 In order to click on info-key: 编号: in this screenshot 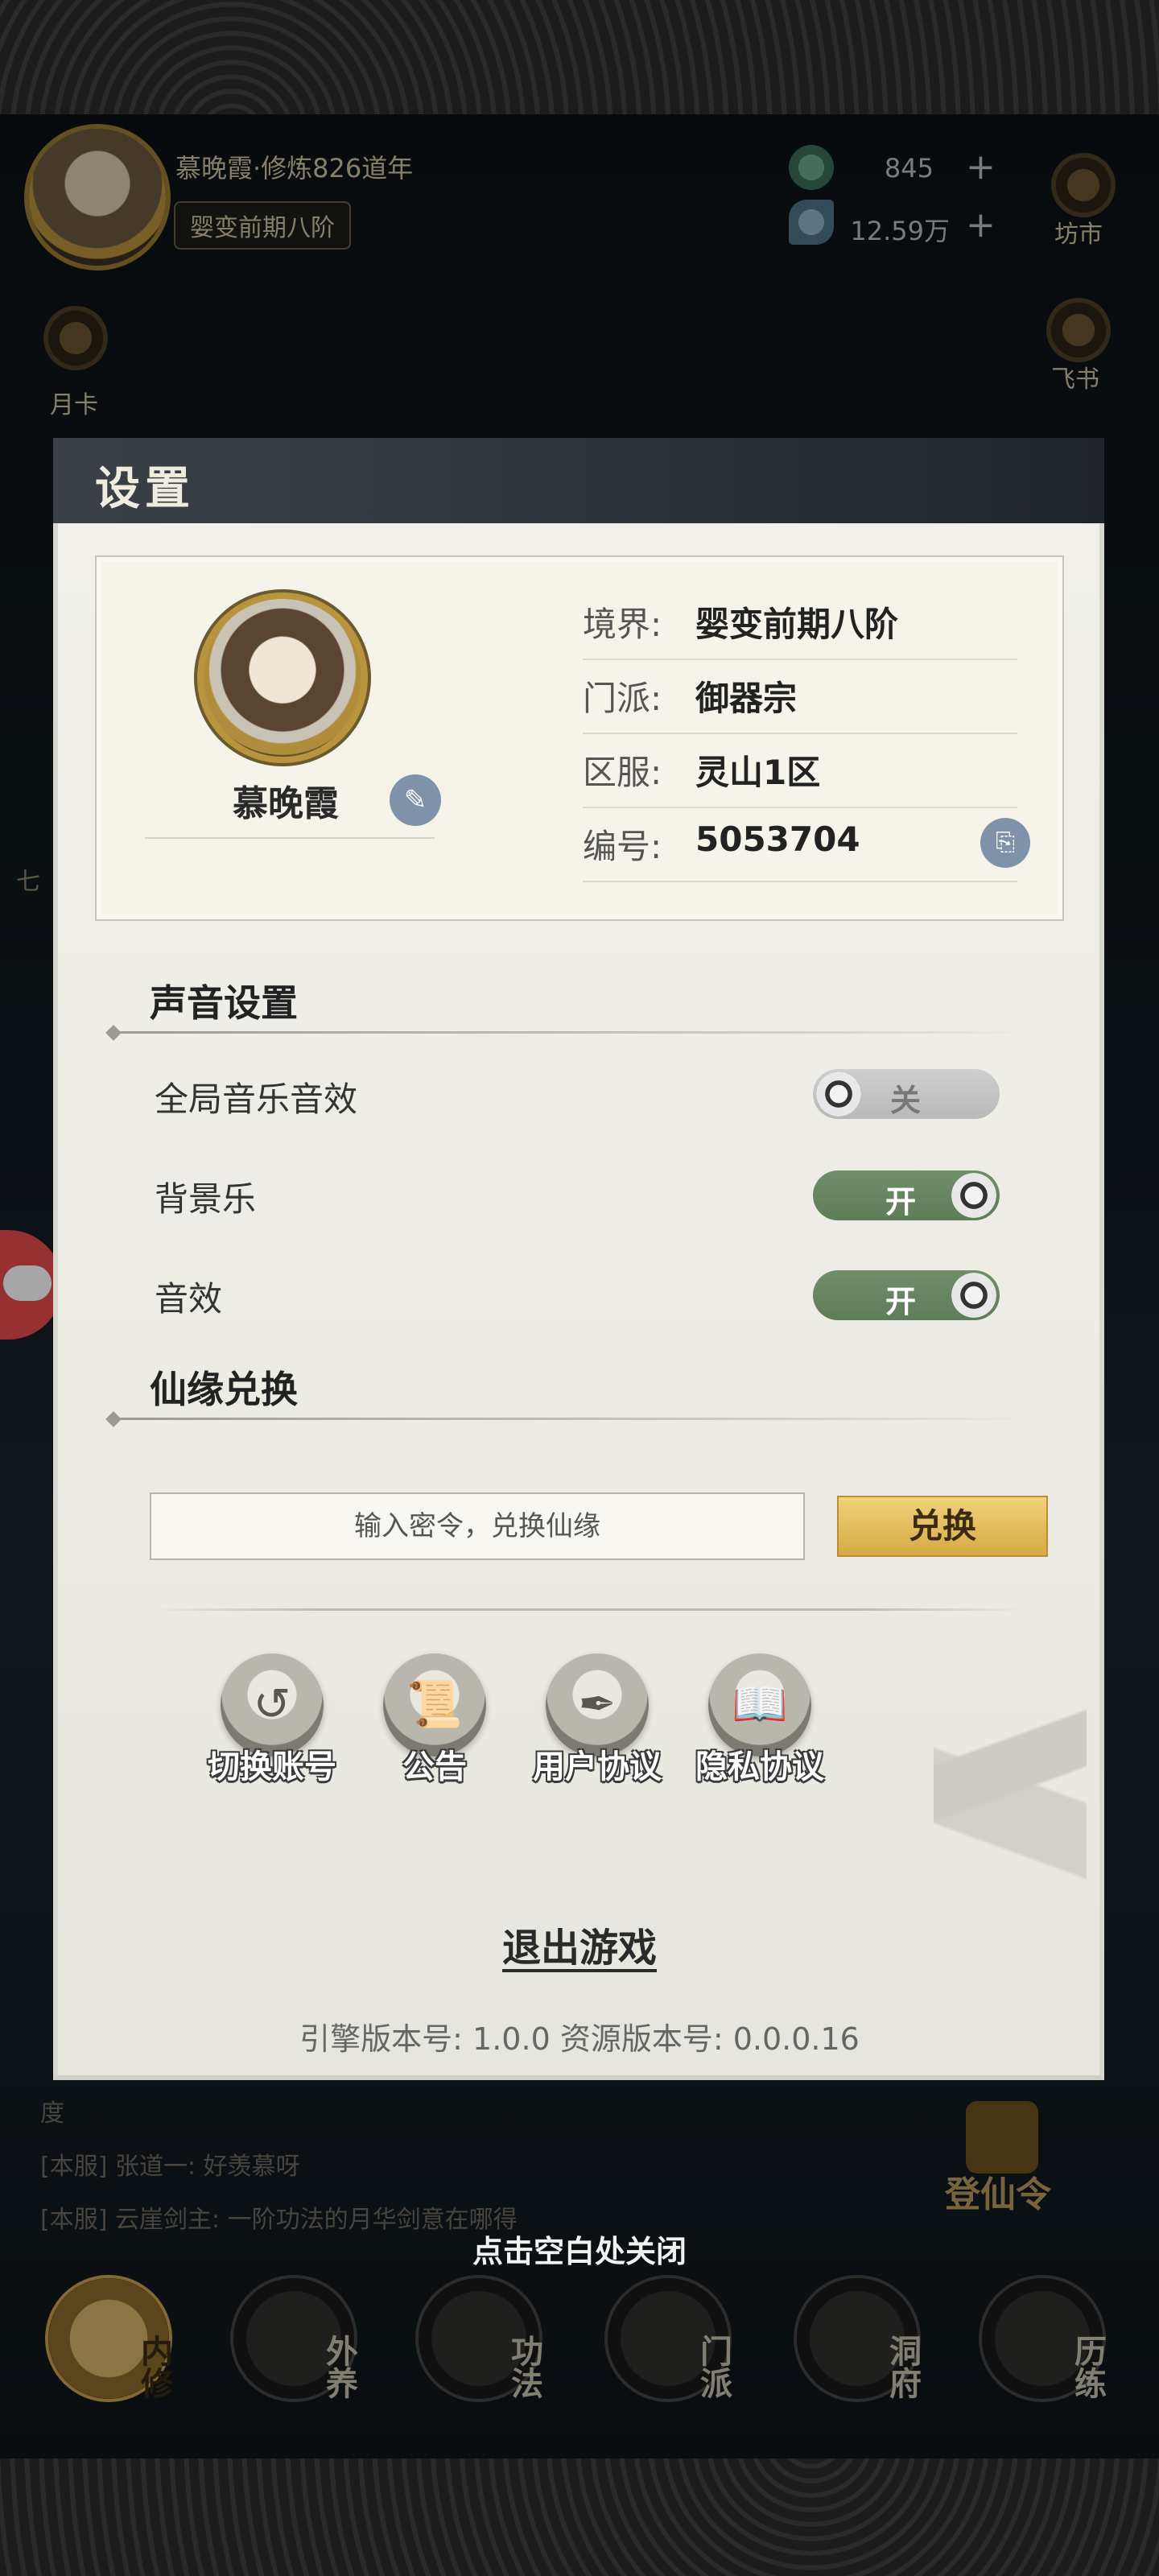, I will do `click(622, 846)`.